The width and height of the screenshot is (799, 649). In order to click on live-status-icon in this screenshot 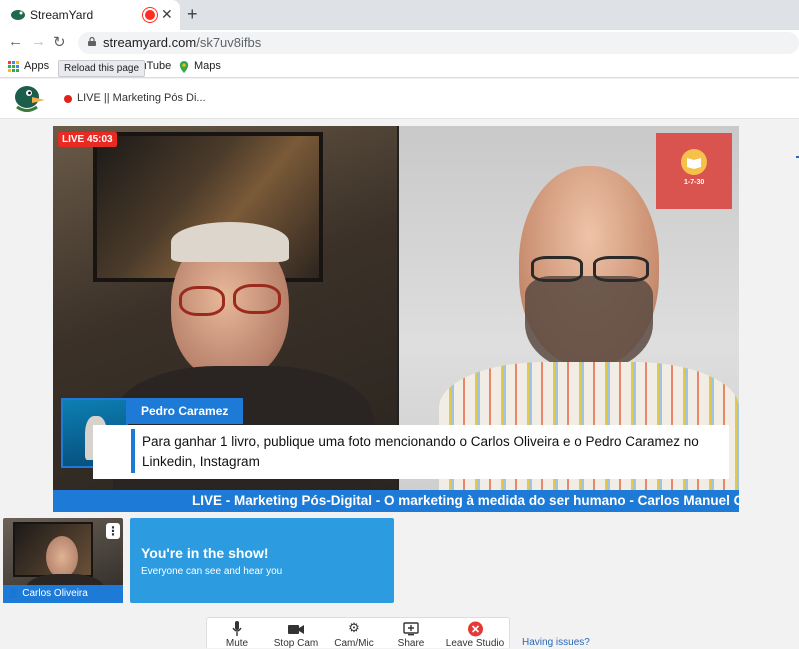, I will do `click(68, 99)`.